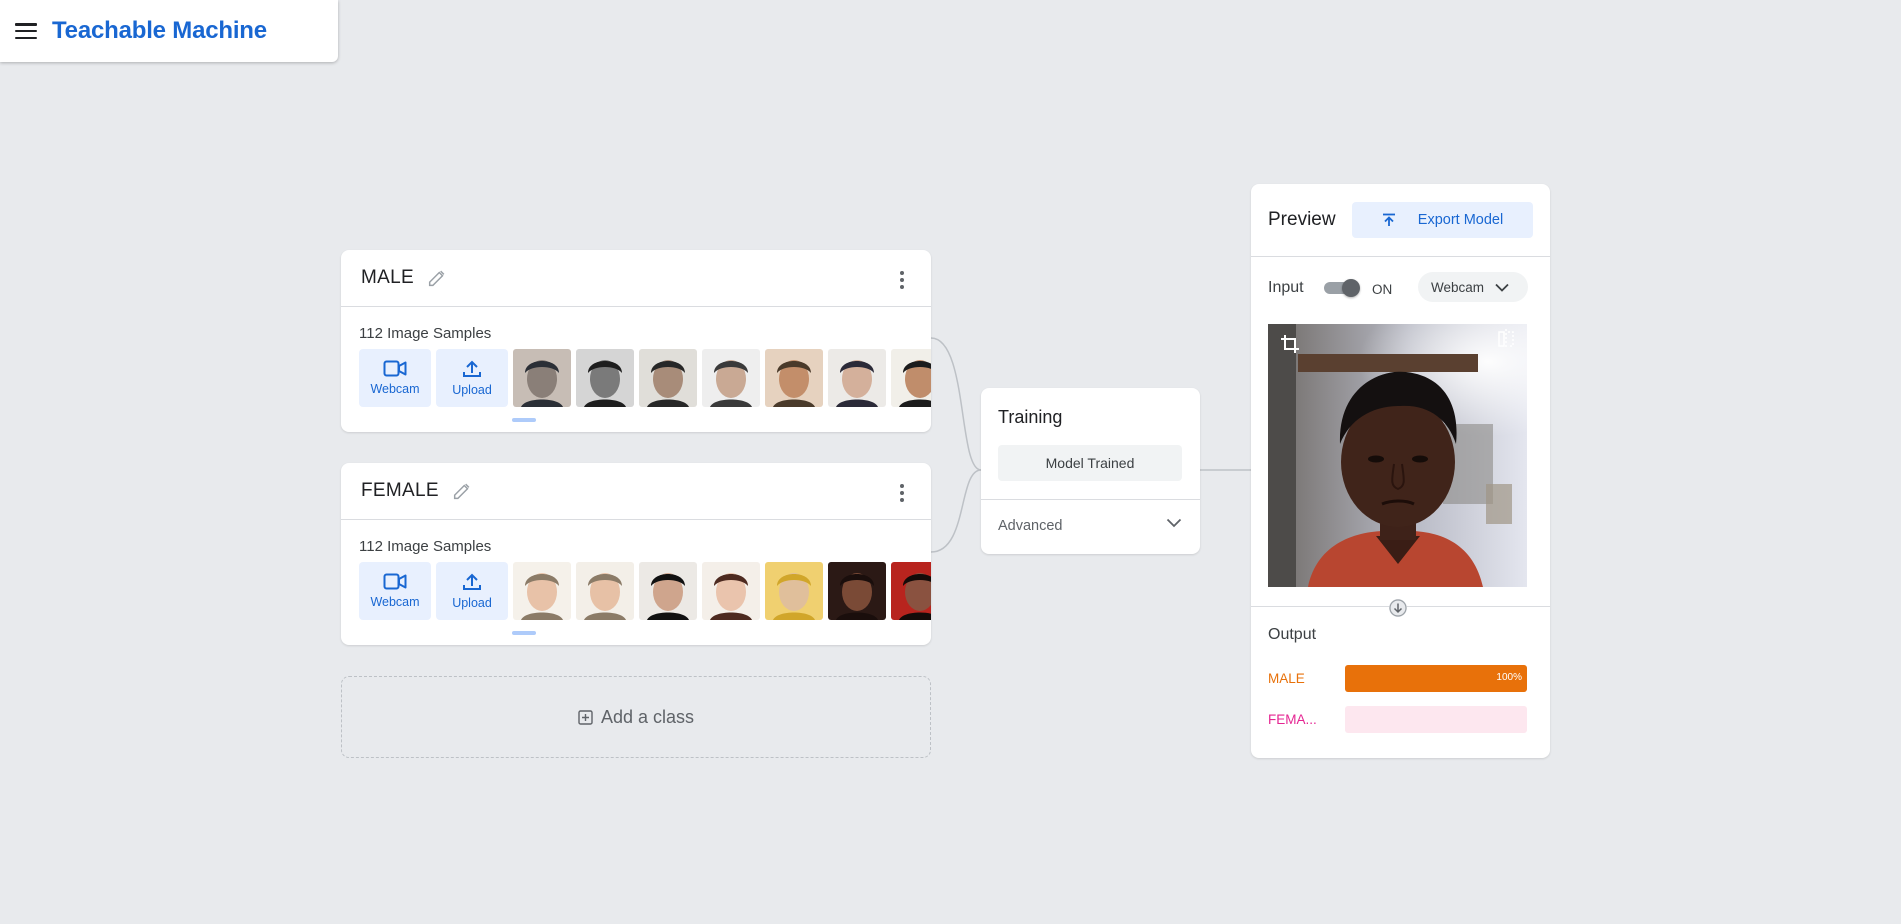 This screenshot has width=1901, height=924. I want to click on arrow-down-circle-icon, so click(1398, 608).